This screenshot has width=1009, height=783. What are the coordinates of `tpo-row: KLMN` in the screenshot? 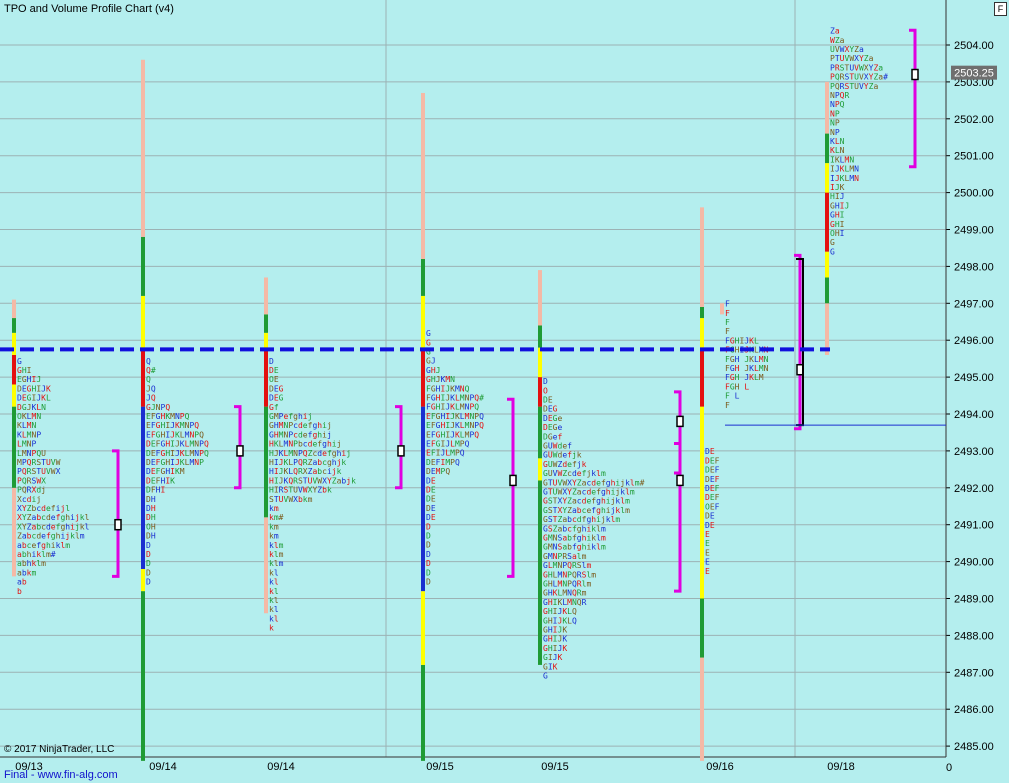 It's located at (26, 425).